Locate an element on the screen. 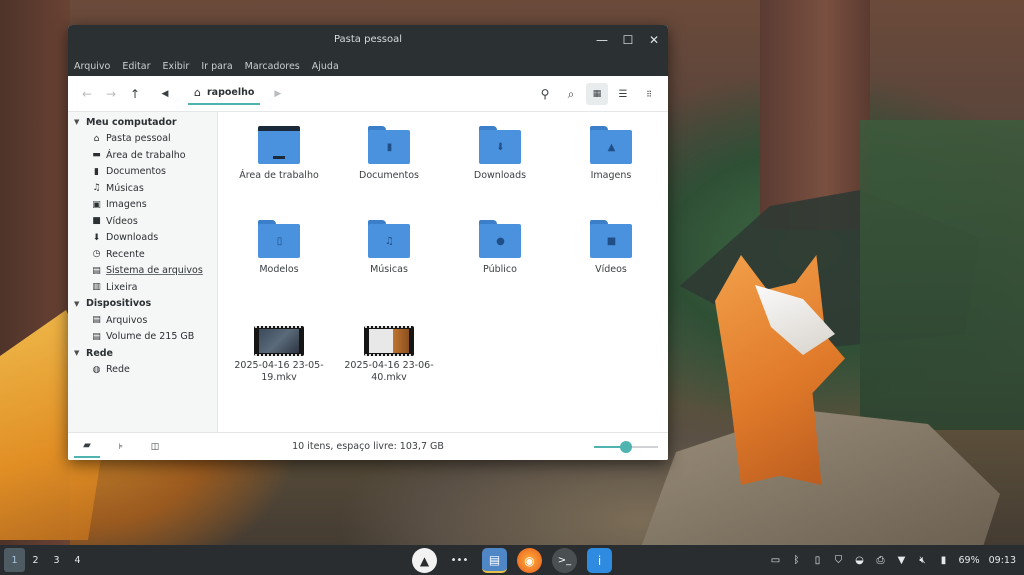 The width and height of the screenshot is (1024, 575). sidebar-item-label: Volume de 215 GB is located at coordinates (150, 337).